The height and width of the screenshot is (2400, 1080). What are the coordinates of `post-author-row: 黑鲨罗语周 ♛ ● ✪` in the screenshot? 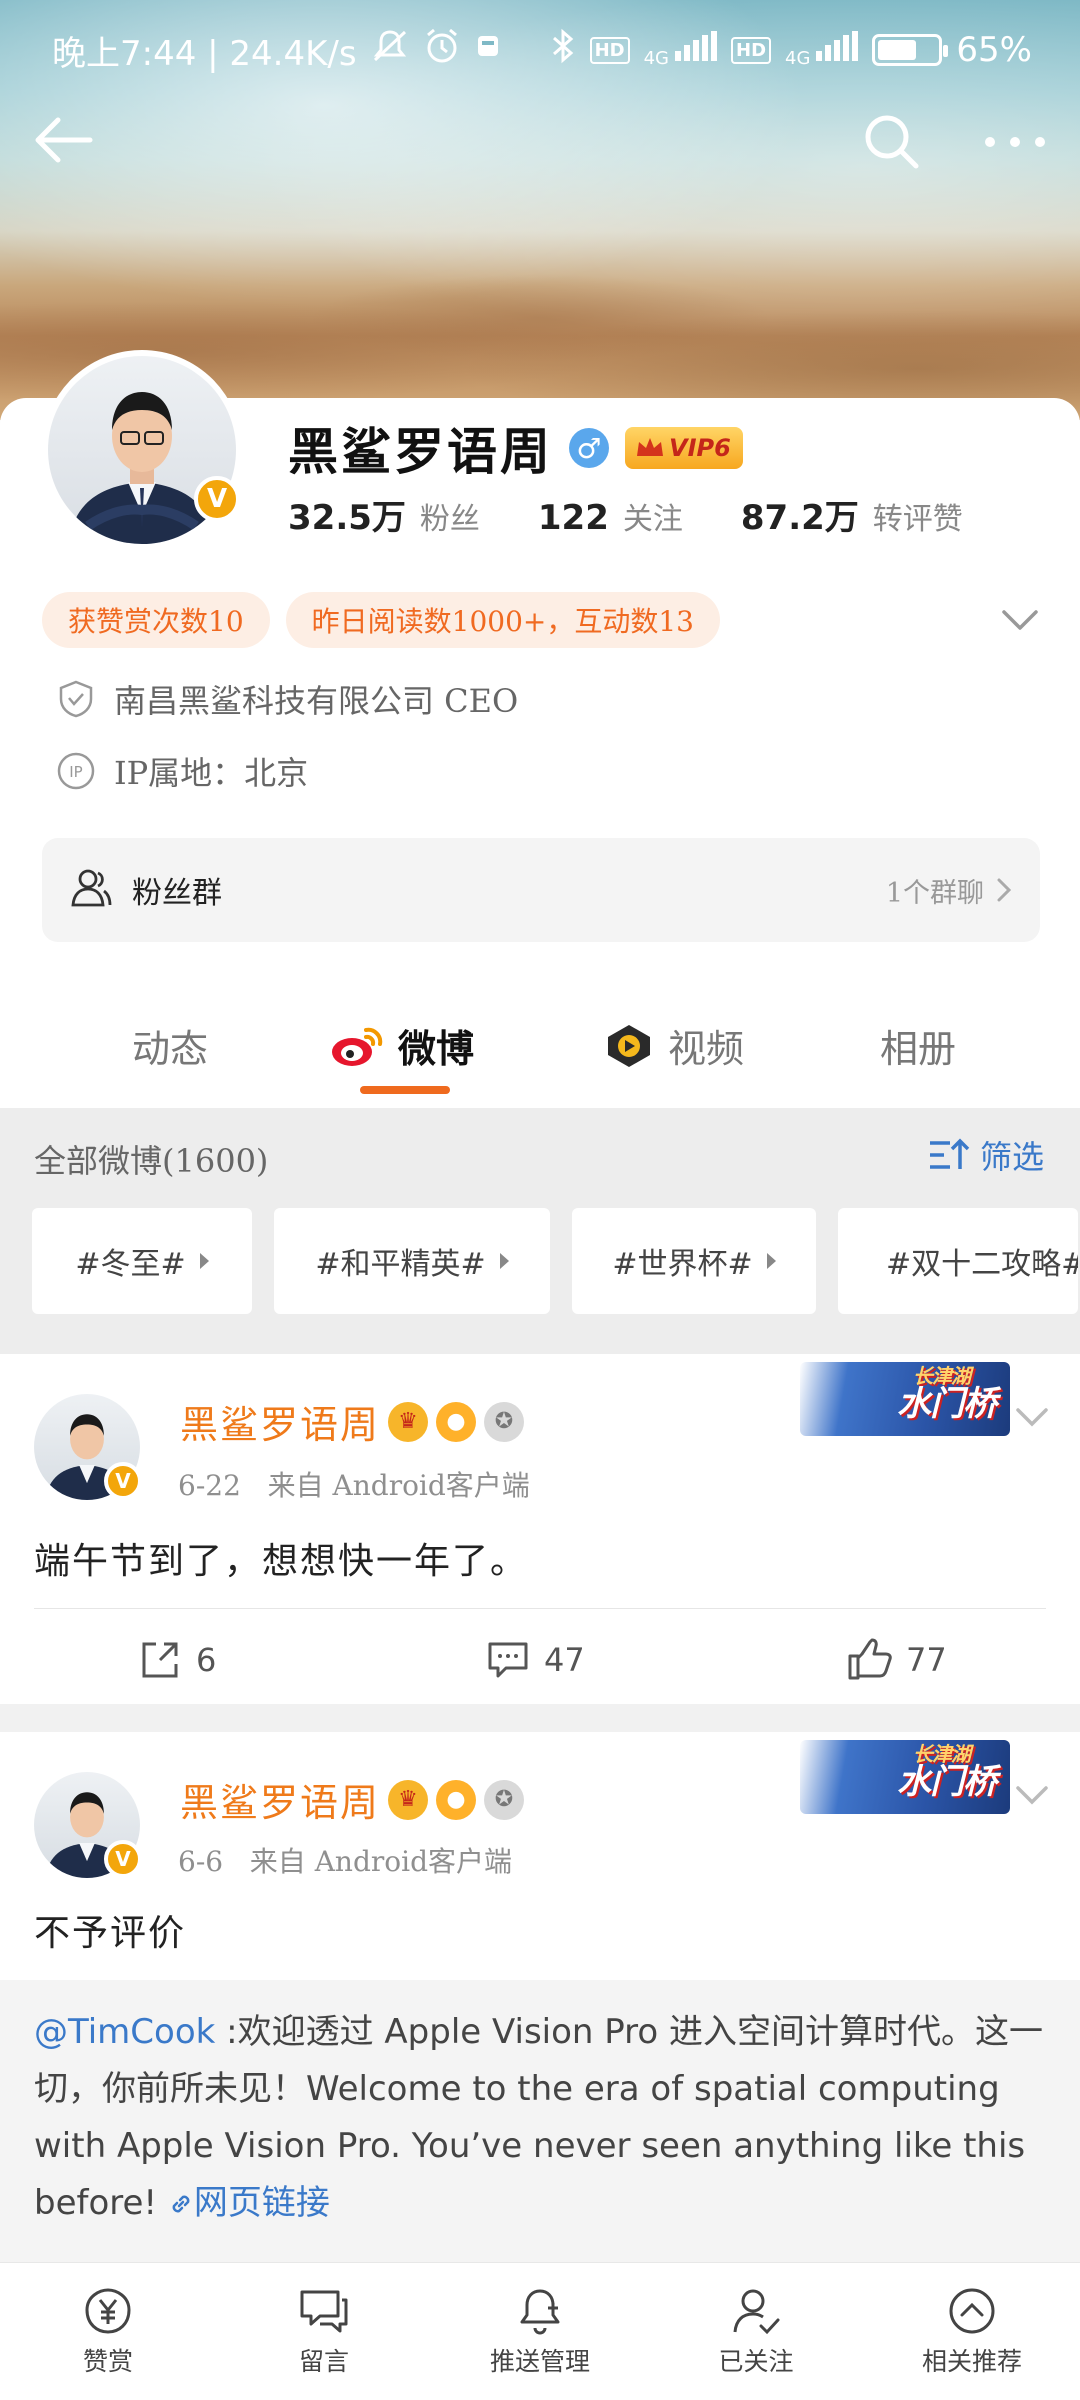 It's located at (352, 1799).